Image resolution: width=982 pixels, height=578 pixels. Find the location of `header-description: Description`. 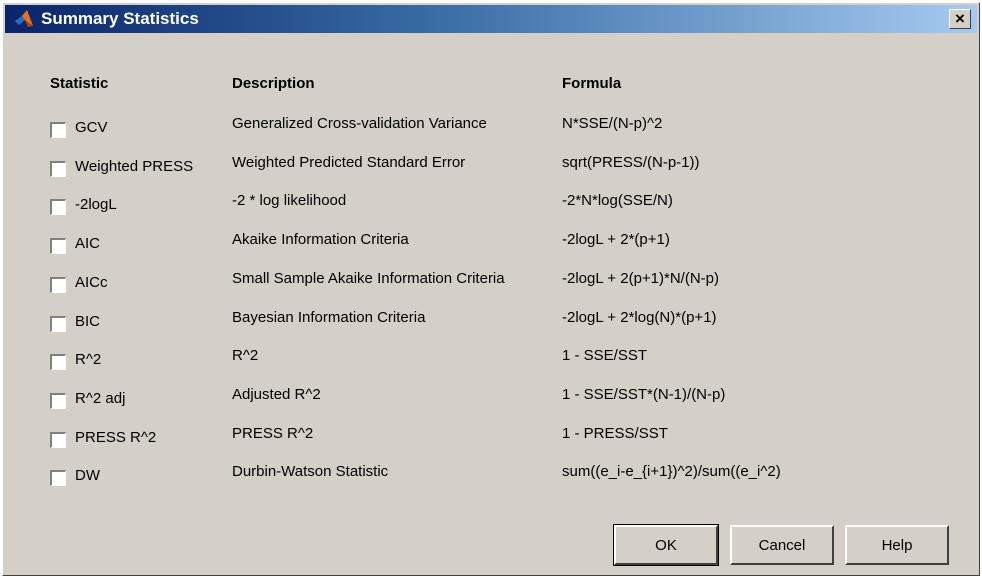

header-description: Description is located at coordinates (273, 83).